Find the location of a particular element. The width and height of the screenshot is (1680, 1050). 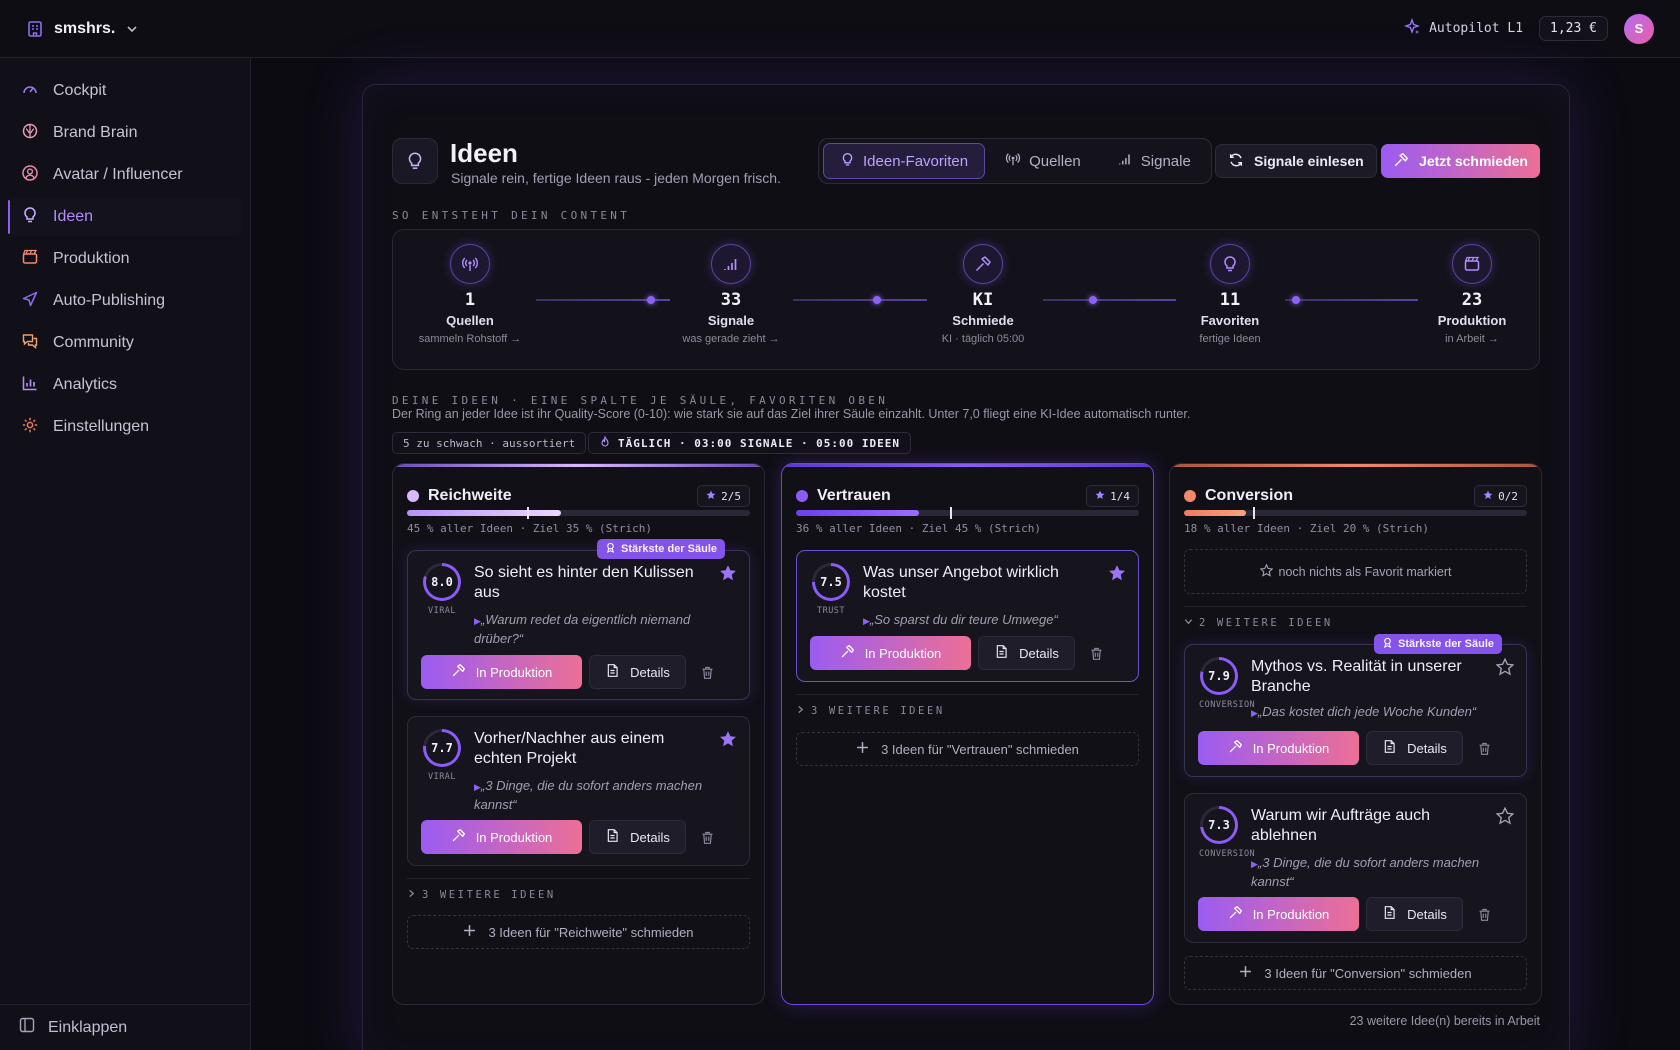

forge-ideas-button: 3 Ideen für "Vertrauen" schmieden is located at coordinates (967, 749).